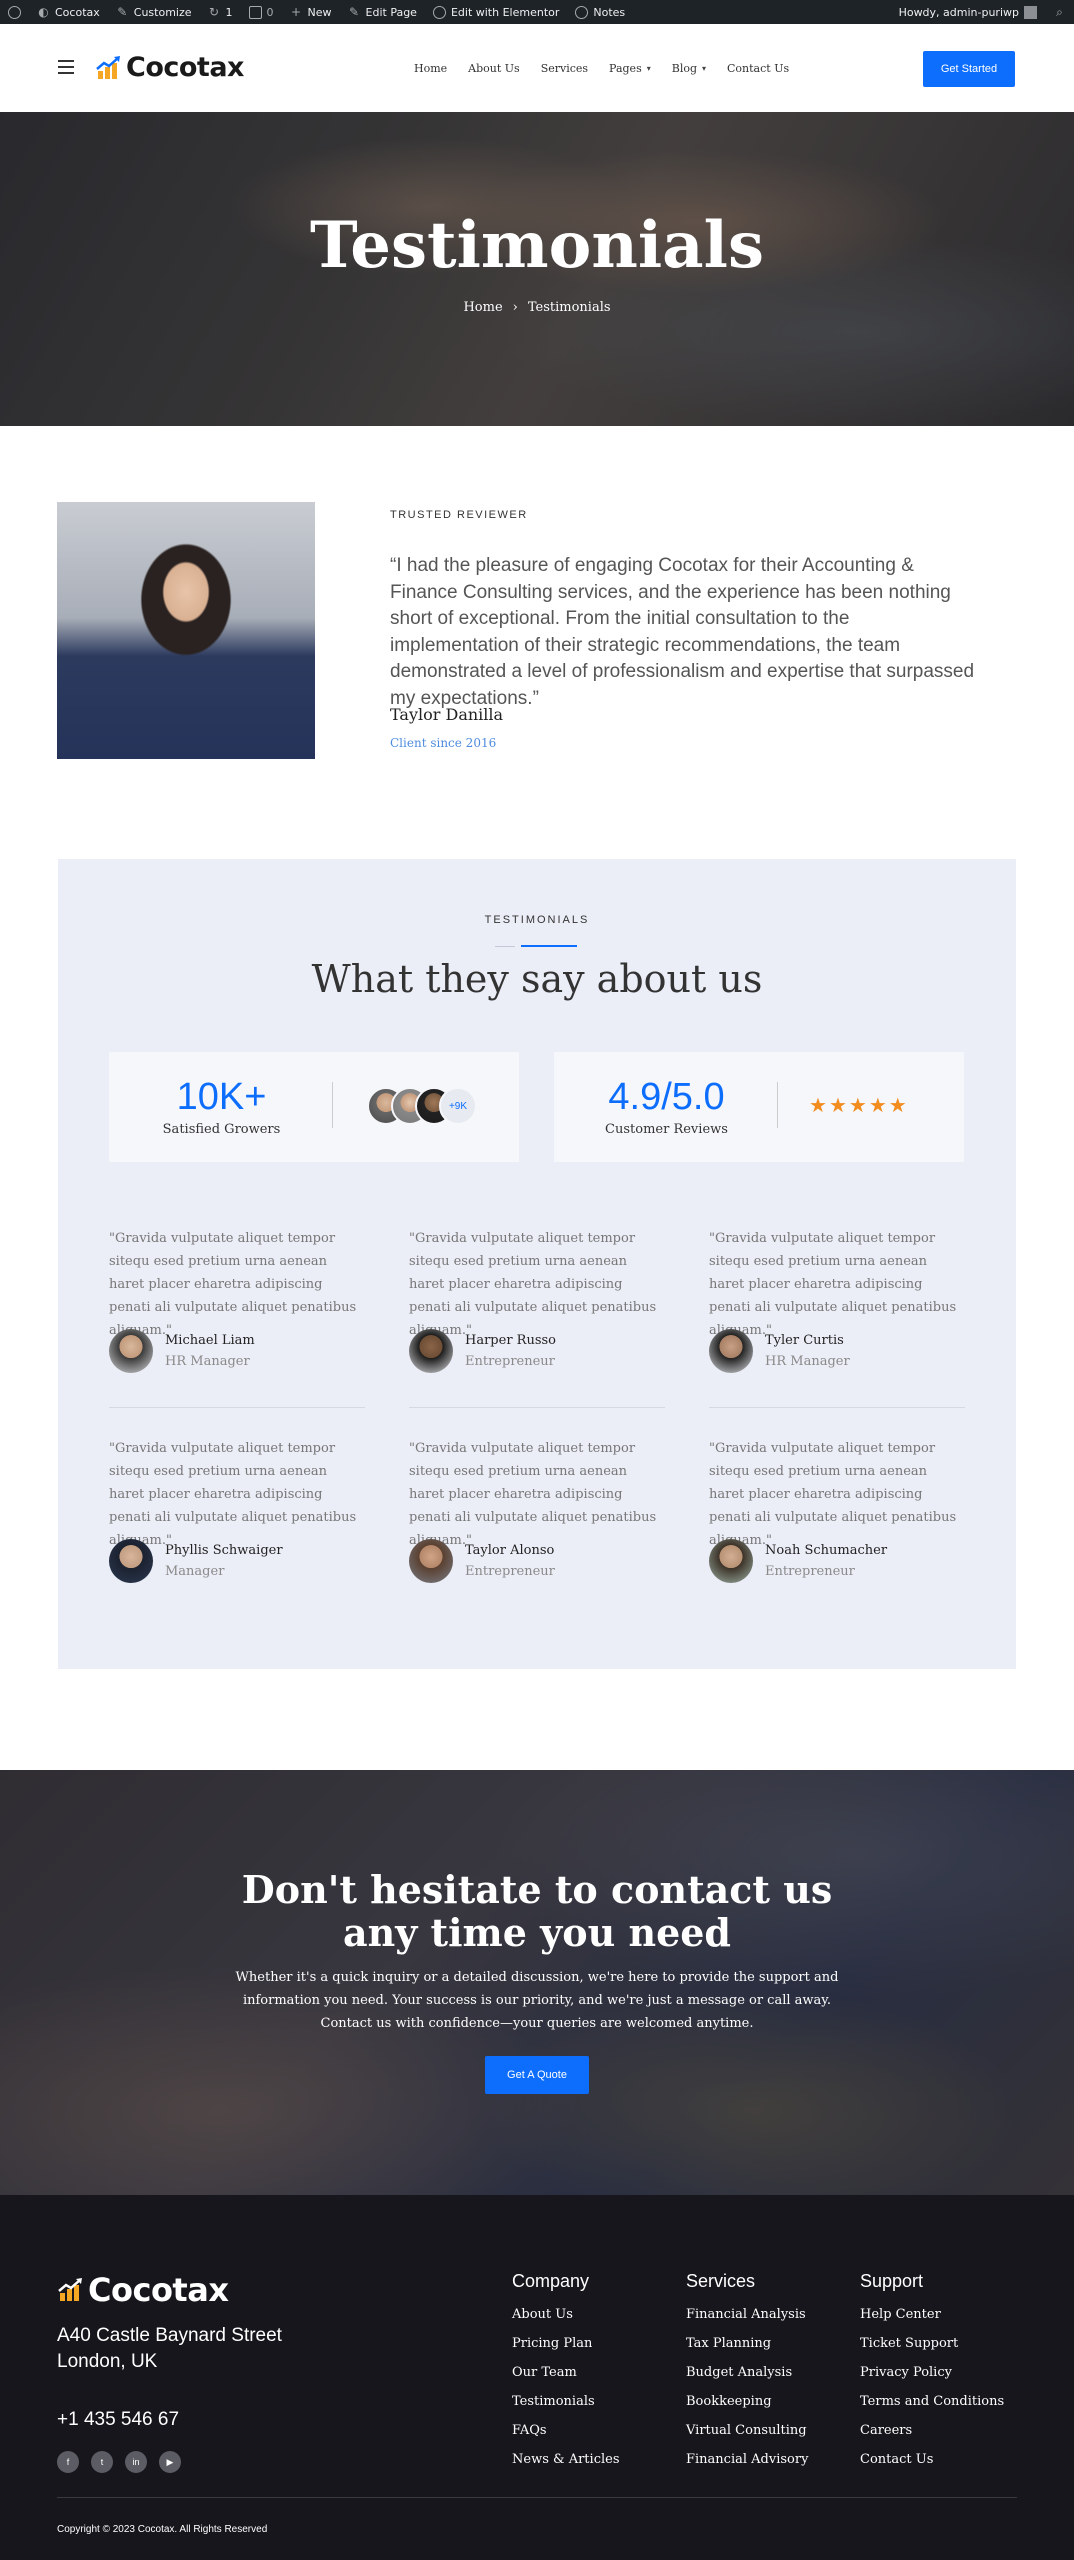 The image size is (1074, 2560). Describe the element at coordinates (932, 2372) in the screenshot. I see `footer-link: Privacy Policy` at that location.